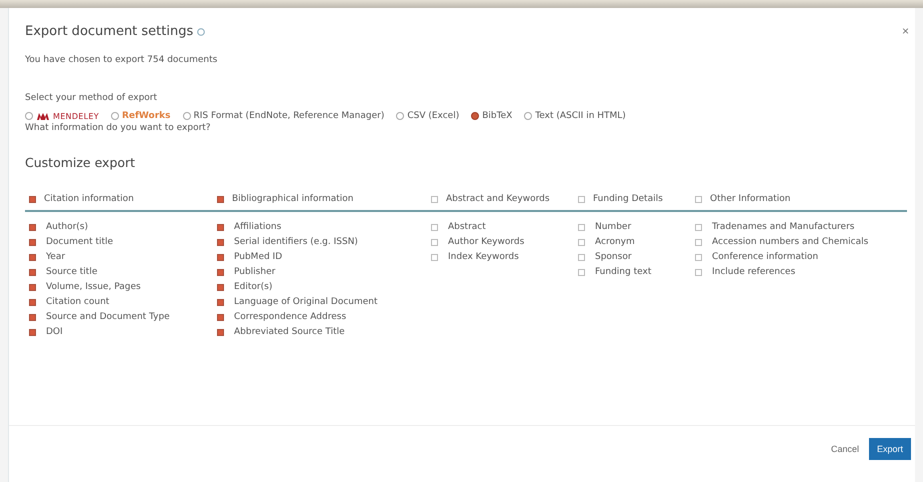  Describe the element at coordinates (623, 272) in the screenshot. I see `option-label: Funding text` at that location.